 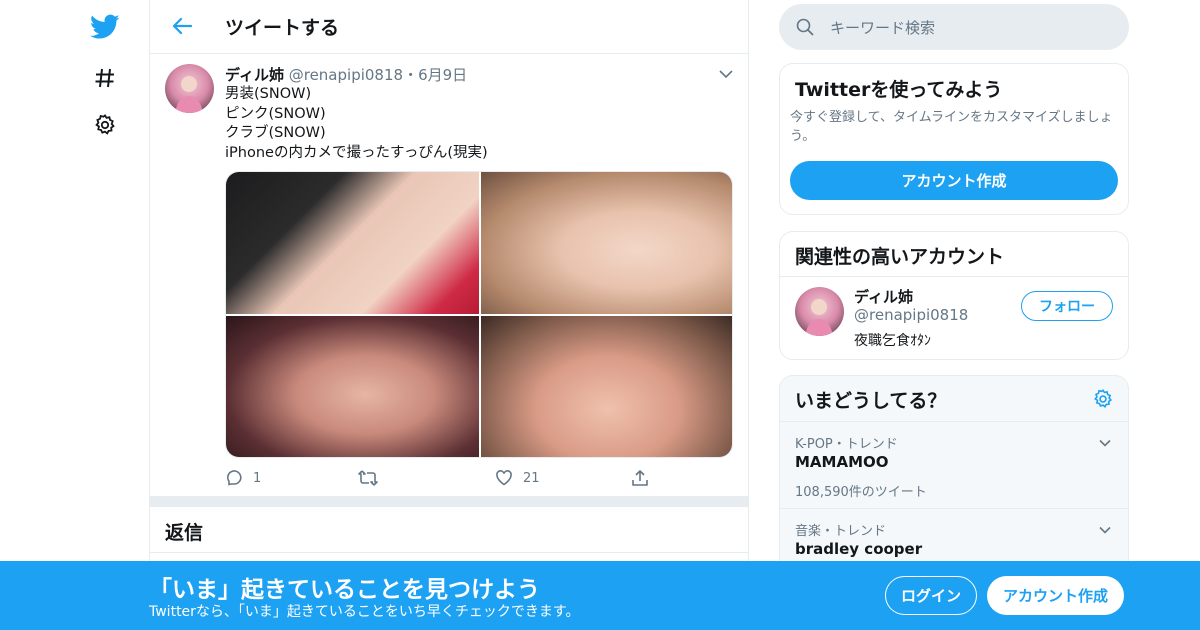 What do you see at coordinates (892, 341) in the screenshot?
I see `related-account-bio: 夜職乞食ｵﾀﾝ` at bounding box center [892, 341].